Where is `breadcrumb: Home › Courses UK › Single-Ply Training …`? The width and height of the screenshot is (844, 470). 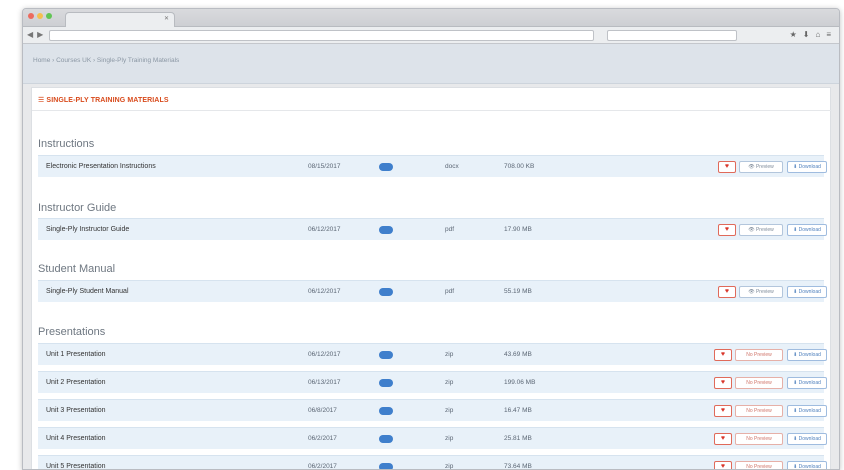 breadcrumb: Home › Courses UK › Single-Ply Training … is located at coordinates (106, 60).